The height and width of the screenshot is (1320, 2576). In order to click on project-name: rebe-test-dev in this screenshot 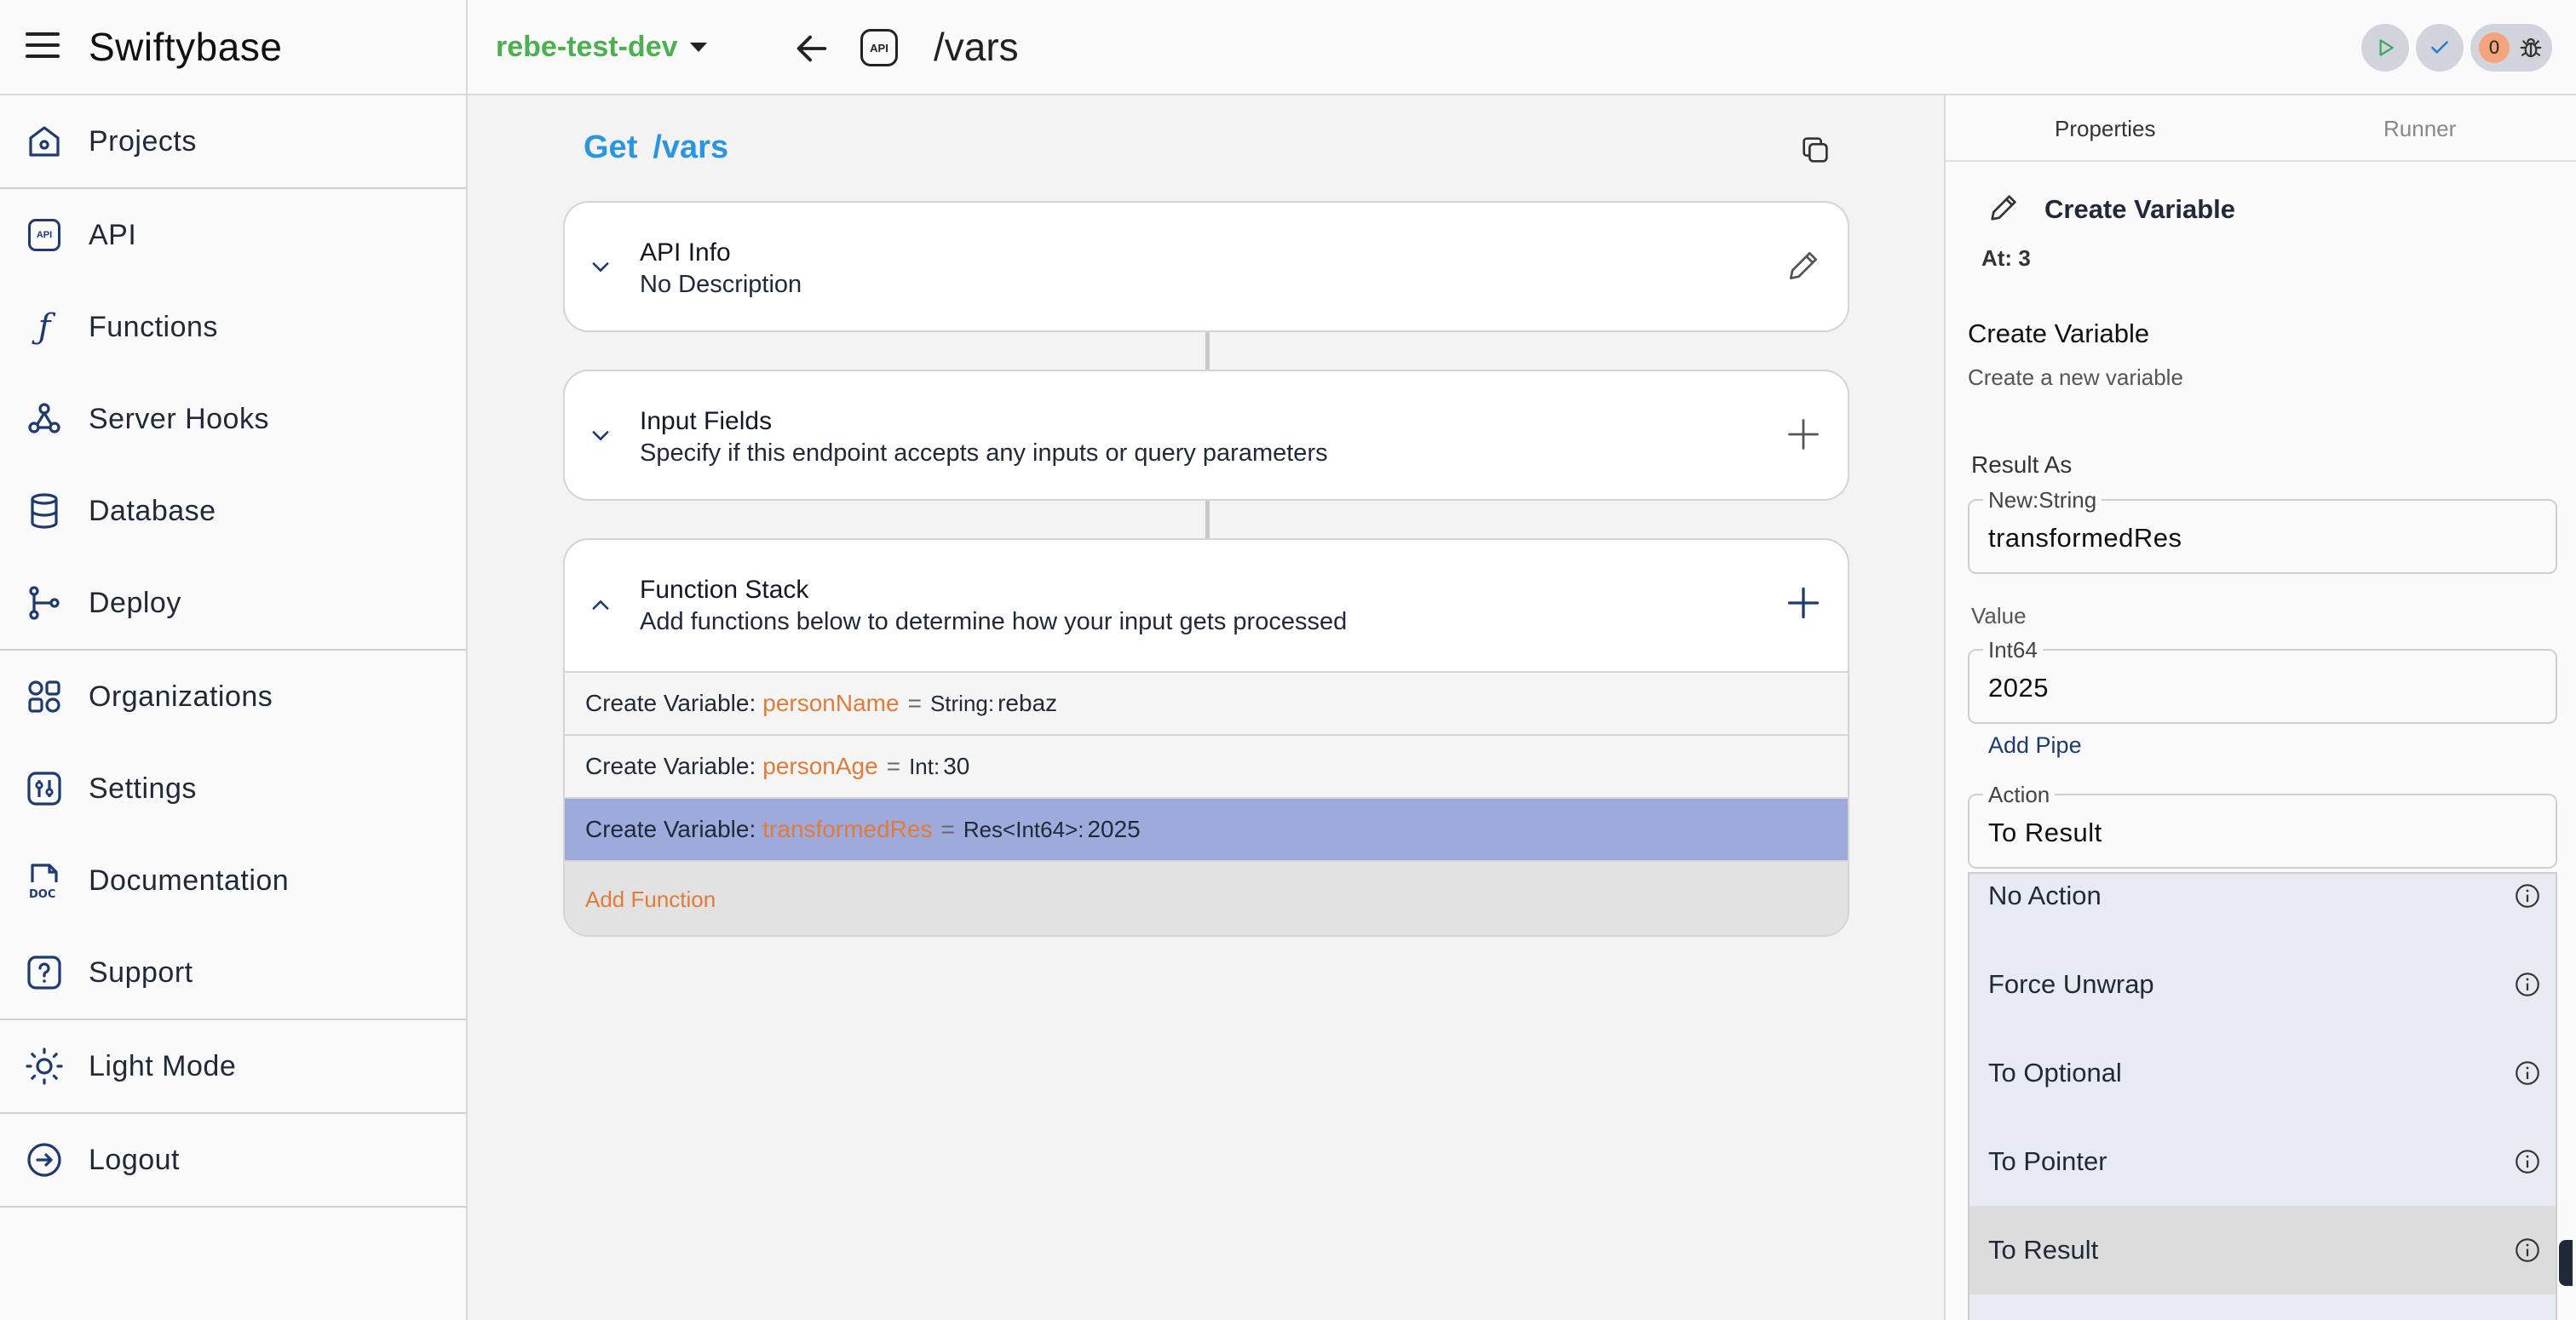, I will do `click(587, 47)`.